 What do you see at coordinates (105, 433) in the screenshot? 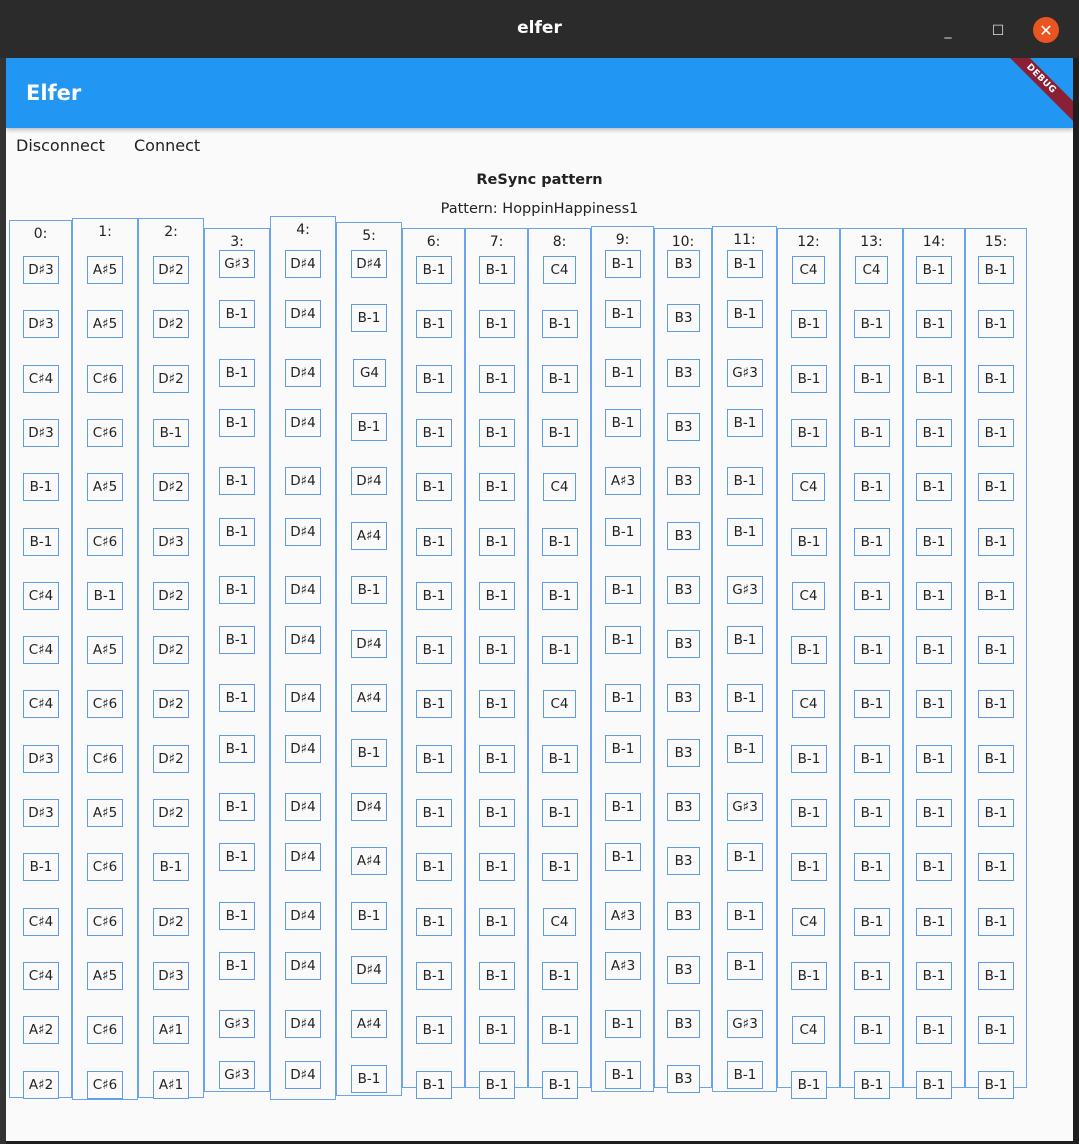
I see `note-cell: C♯6` at bounding box center [105, 433].